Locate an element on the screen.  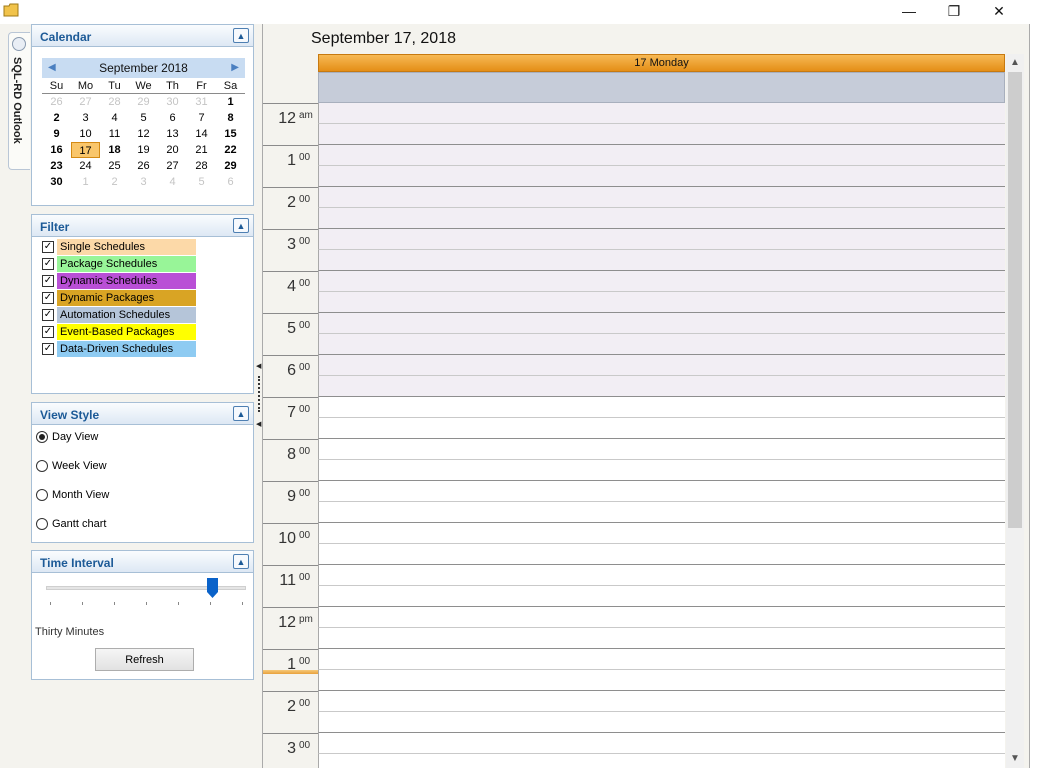
calendar-day: 23 is located at coordinates (56, 166).